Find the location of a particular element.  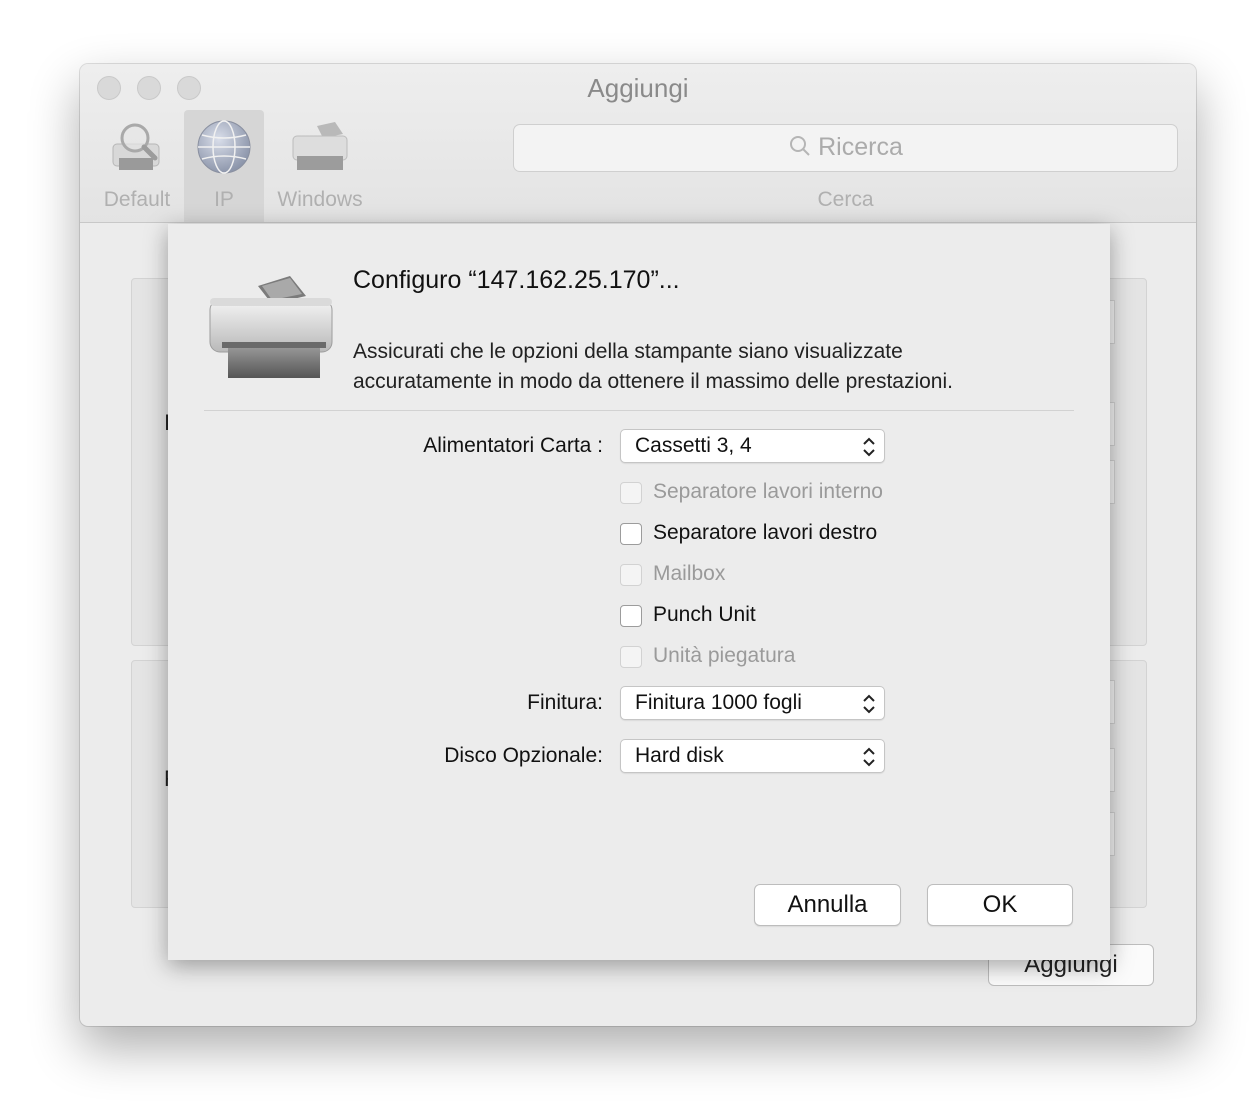

search-field: Ricerca is located at coordinates (845, 148).